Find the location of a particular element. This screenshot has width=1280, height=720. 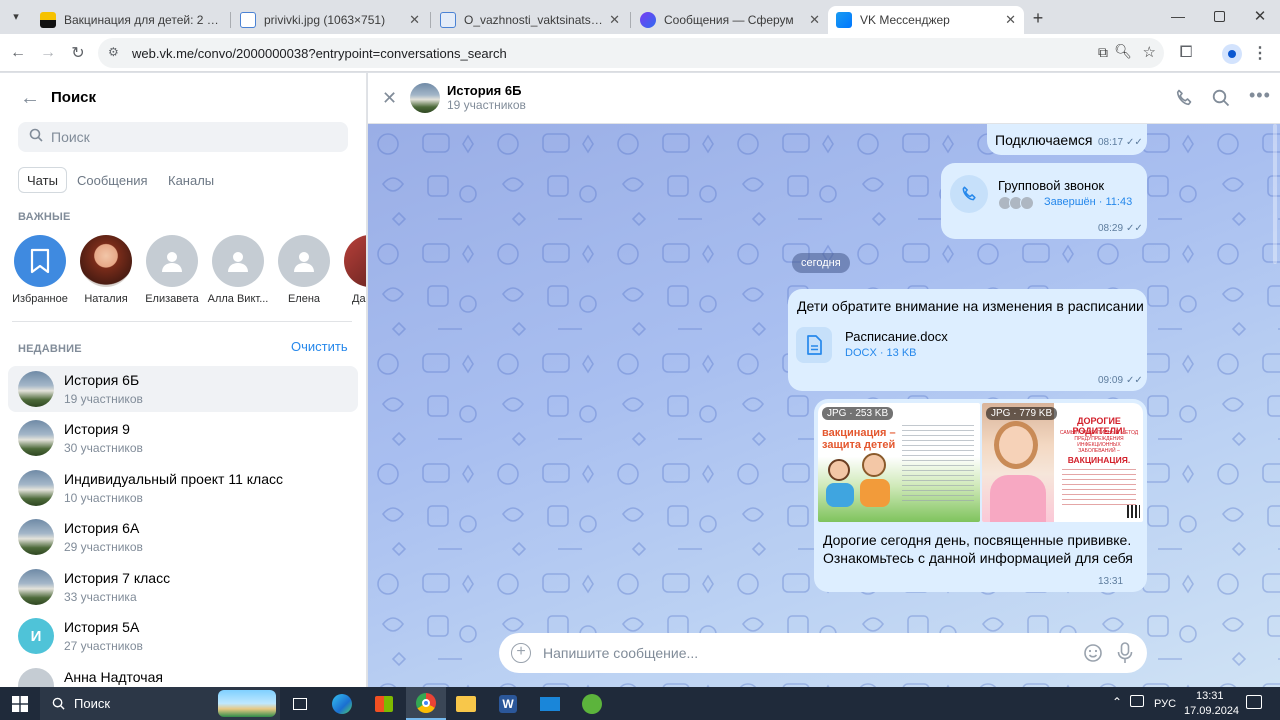

panel-title: Поиск is located at coordinates (74, 97).